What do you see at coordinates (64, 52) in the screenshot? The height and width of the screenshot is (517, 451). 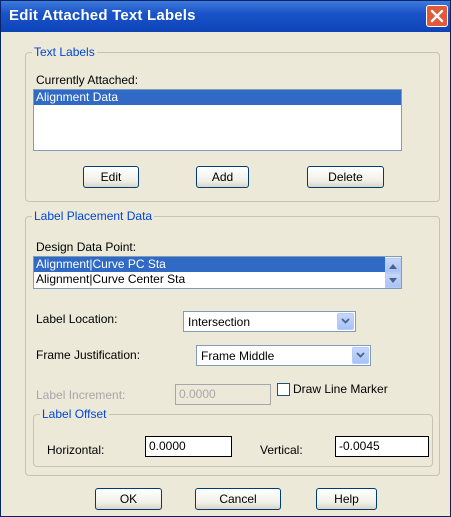 I see `text-labels-legend: Text Labels` at bounding box center [64, 52].